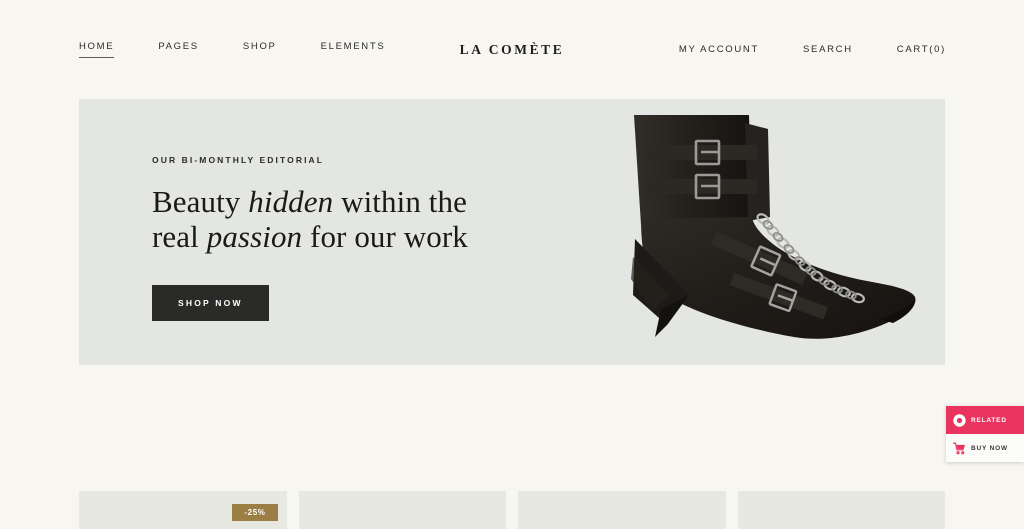 The width and height of the screenshot is (1024, 529). What do you see at coordinates (512, 510) in the screenshot?
I see `product-card-row: -25%` at bounding box center [512, 510].